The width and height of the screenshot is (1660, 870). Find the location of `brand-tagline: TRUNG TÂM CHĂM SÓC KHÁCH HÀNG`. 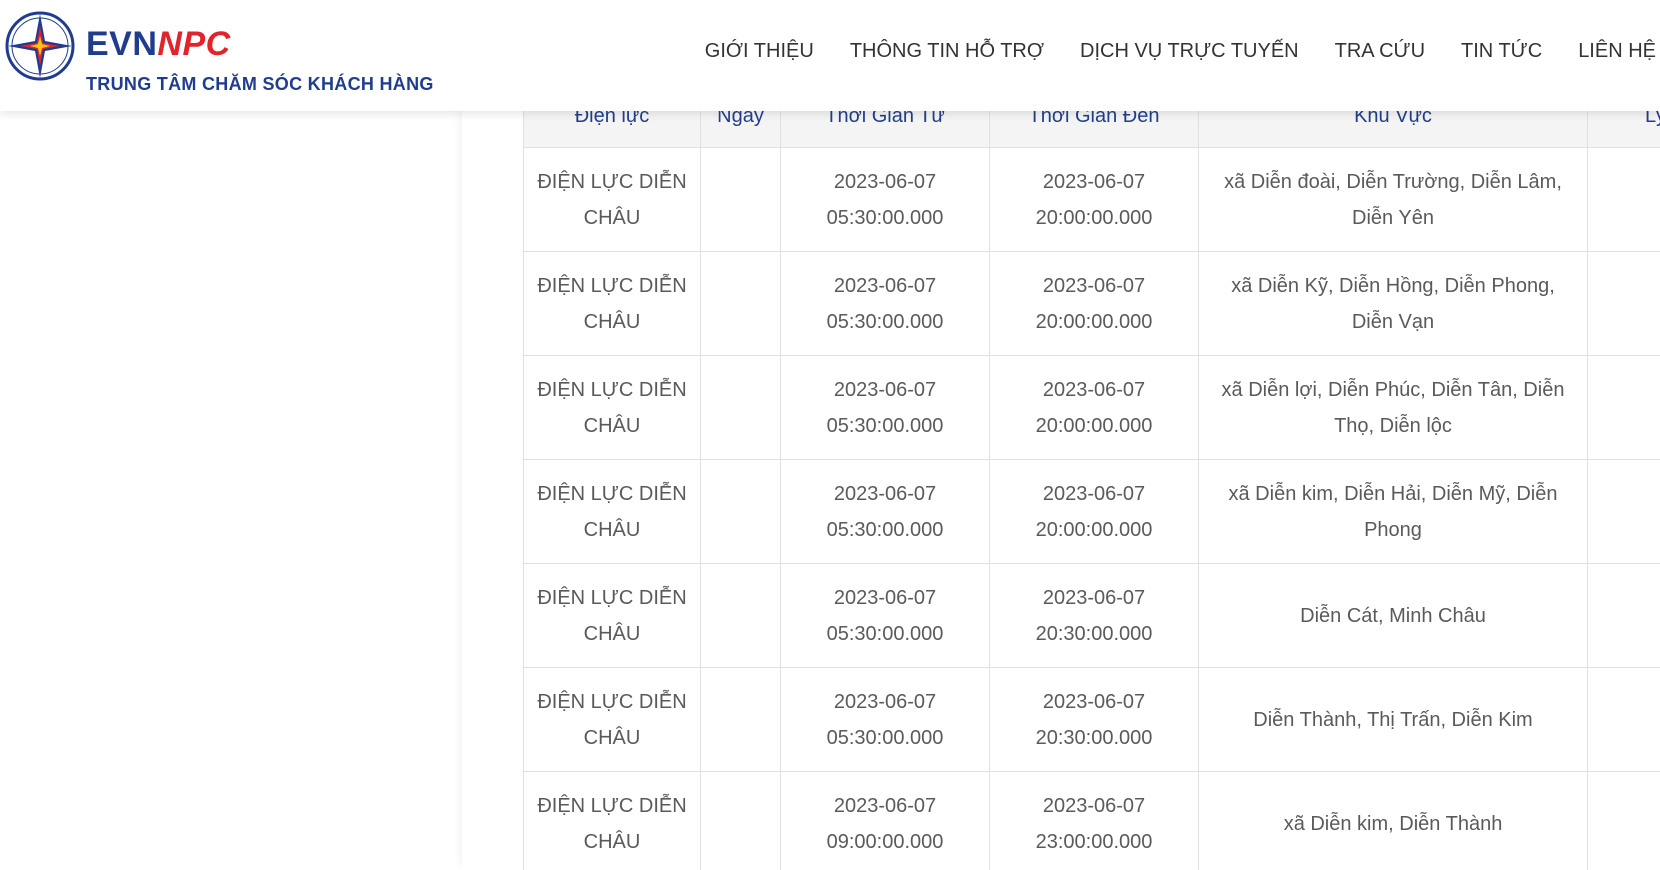

brand-tagline: TRUNG TÂM CHĂM SÓC KHÁCH HÀNG is located at coordinates (260, 84).